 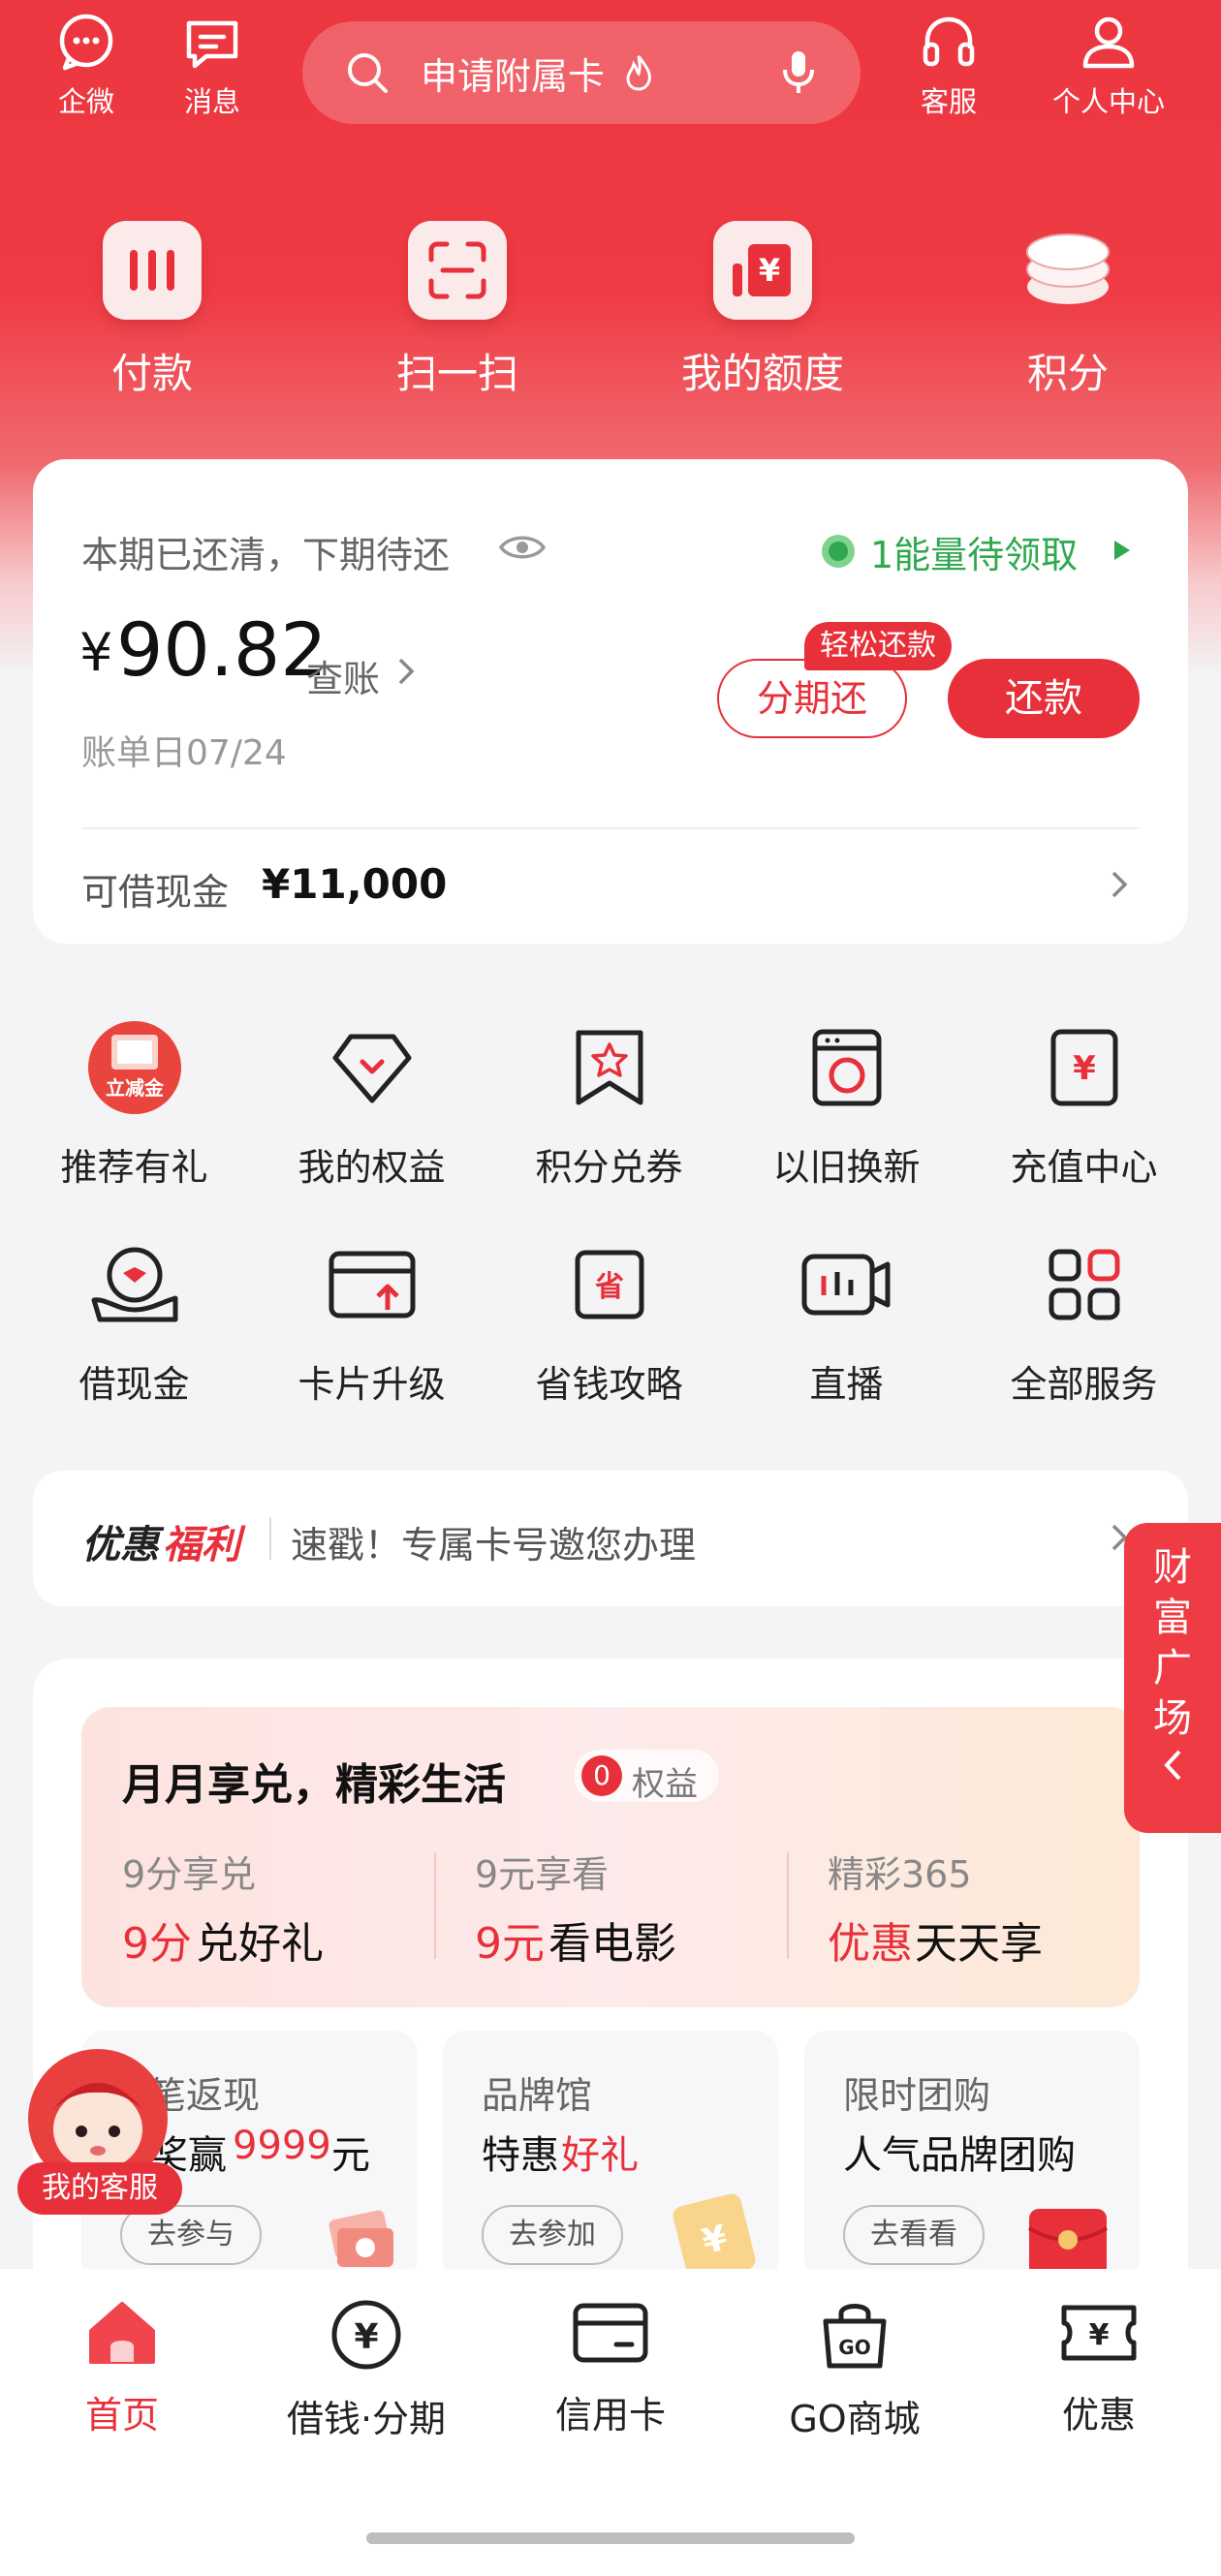 What do you see at coordinates (763, 318) in the screenshot?
I see `quick-action-limit: ¥ 我的额度` at bounding box center [763, 318].